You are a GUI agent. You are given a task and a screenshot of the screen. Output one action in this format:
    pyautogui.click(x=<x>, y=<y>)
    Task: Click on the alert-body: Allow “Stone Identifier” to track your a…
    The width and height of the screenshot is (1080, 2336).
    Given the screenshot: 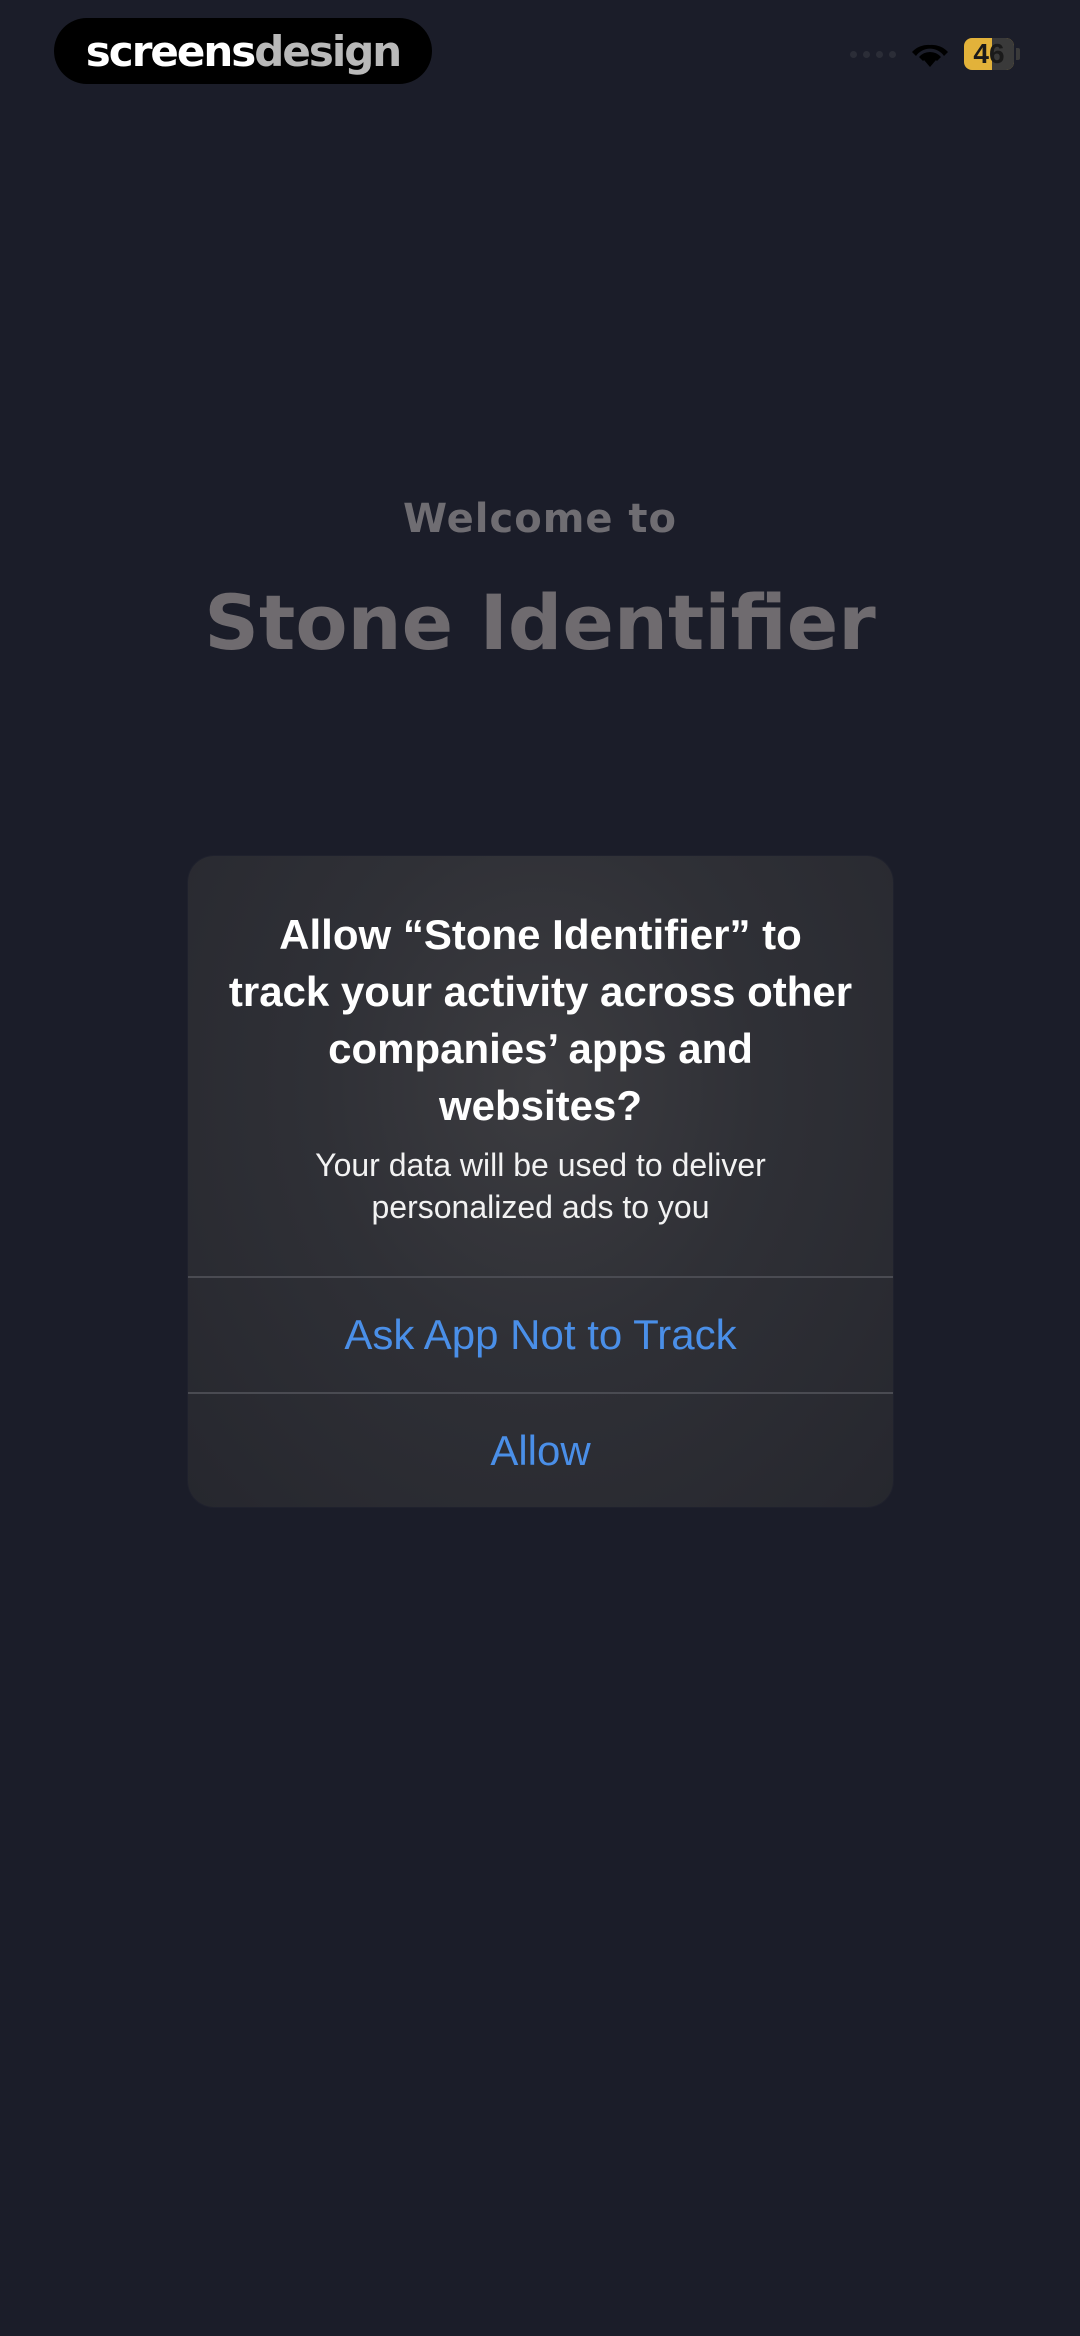 What is the action you would take?
    pyautogui.click(x=540, y=1066)
    